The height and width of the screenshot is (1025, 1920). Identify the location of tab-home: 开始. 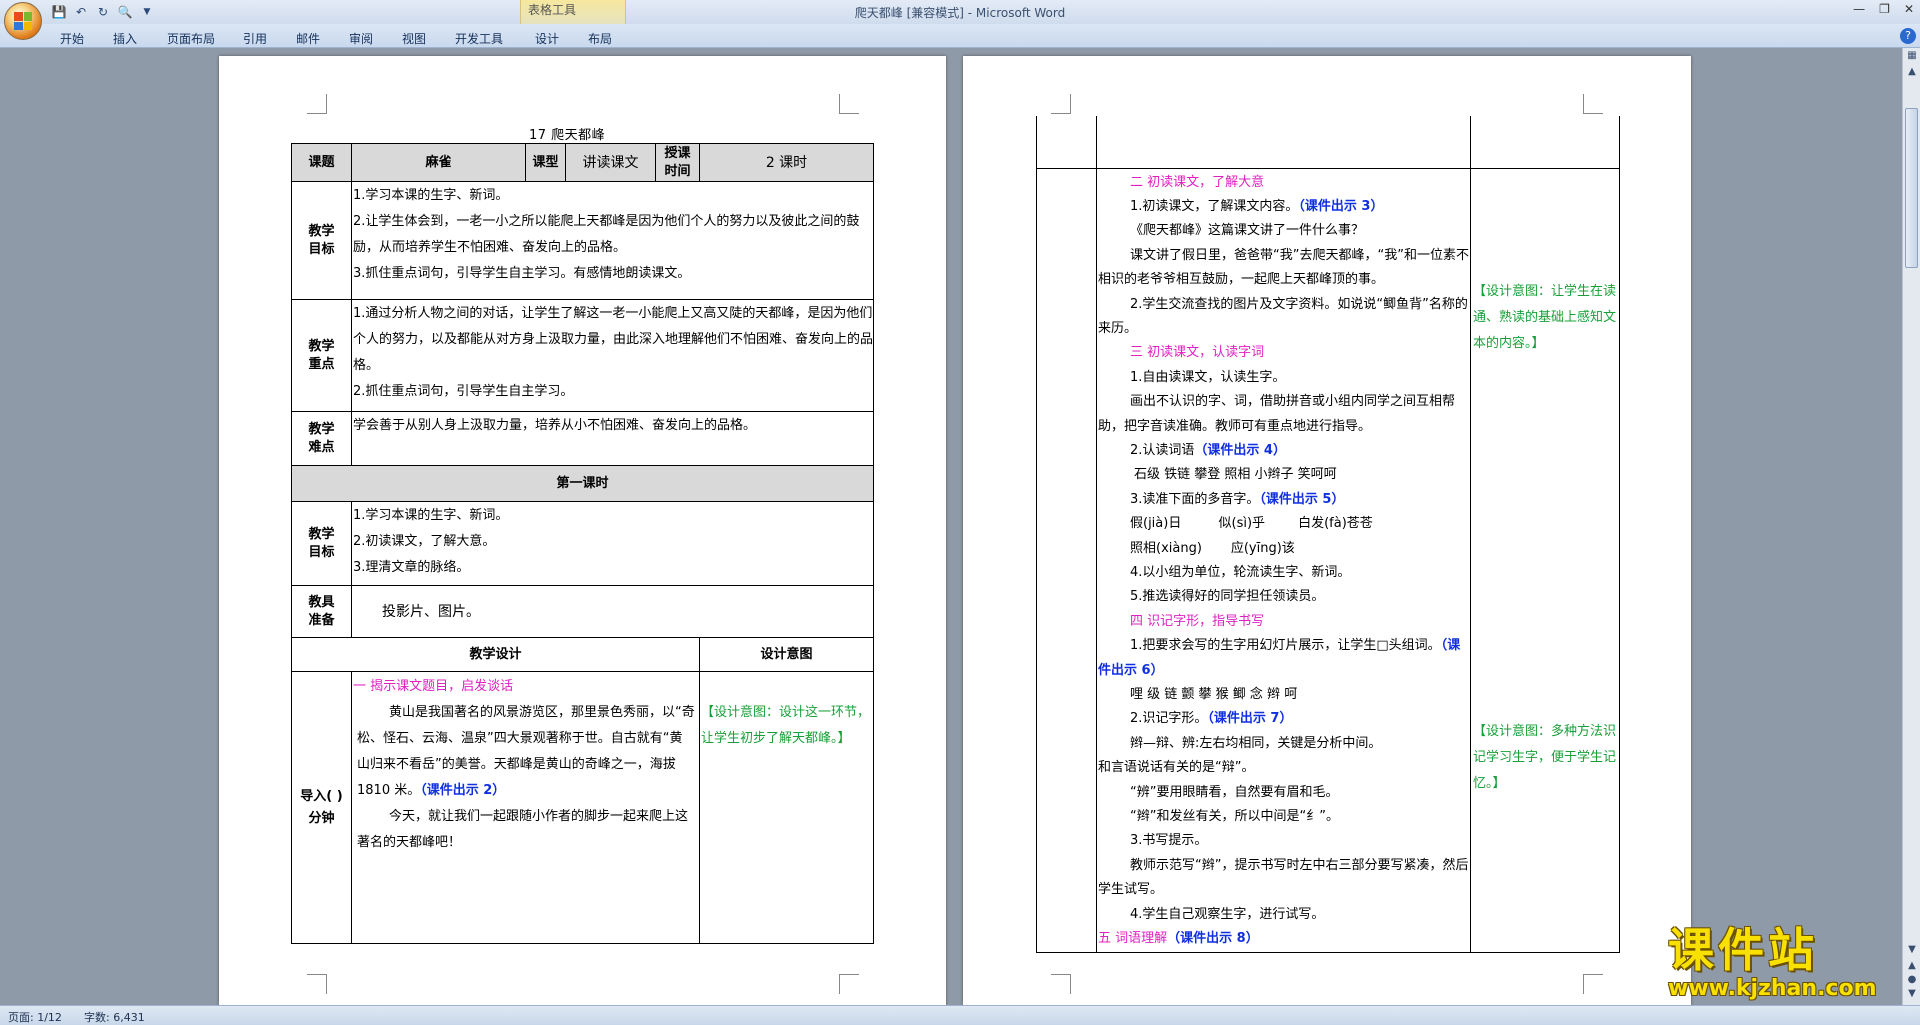
(72, 38).